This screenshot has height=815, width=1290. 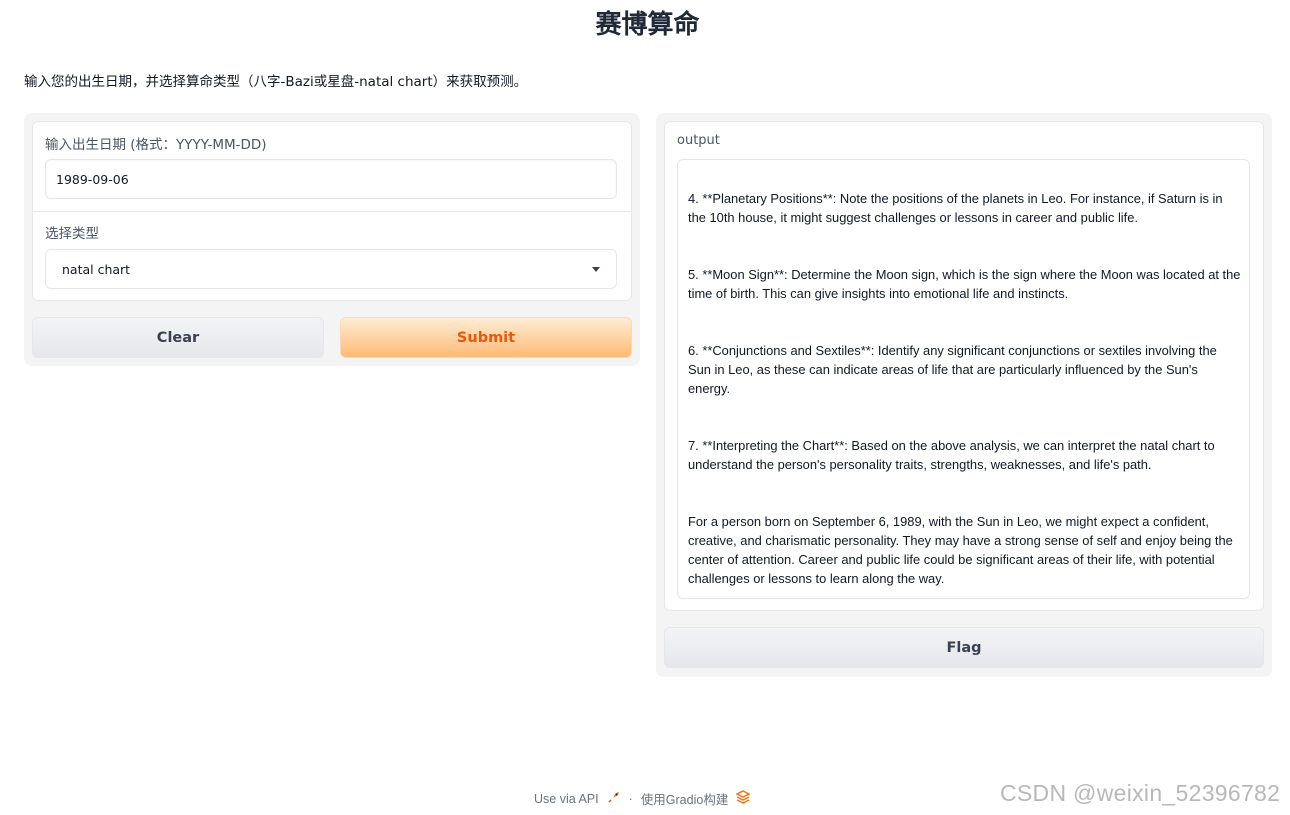 I want to click on page-title: 赛博算命, so click(x=647, y=25).